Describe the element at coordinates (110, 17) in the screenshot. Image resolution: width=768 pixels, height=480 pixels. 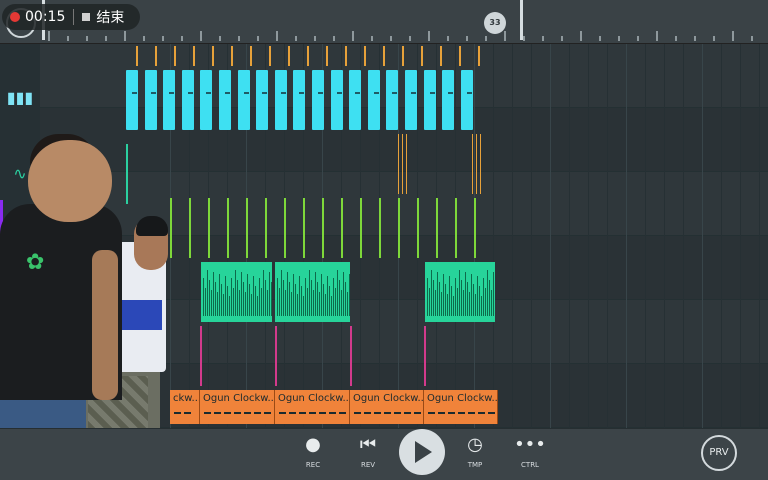
I see `stop-recording-label: 结束` at that location.